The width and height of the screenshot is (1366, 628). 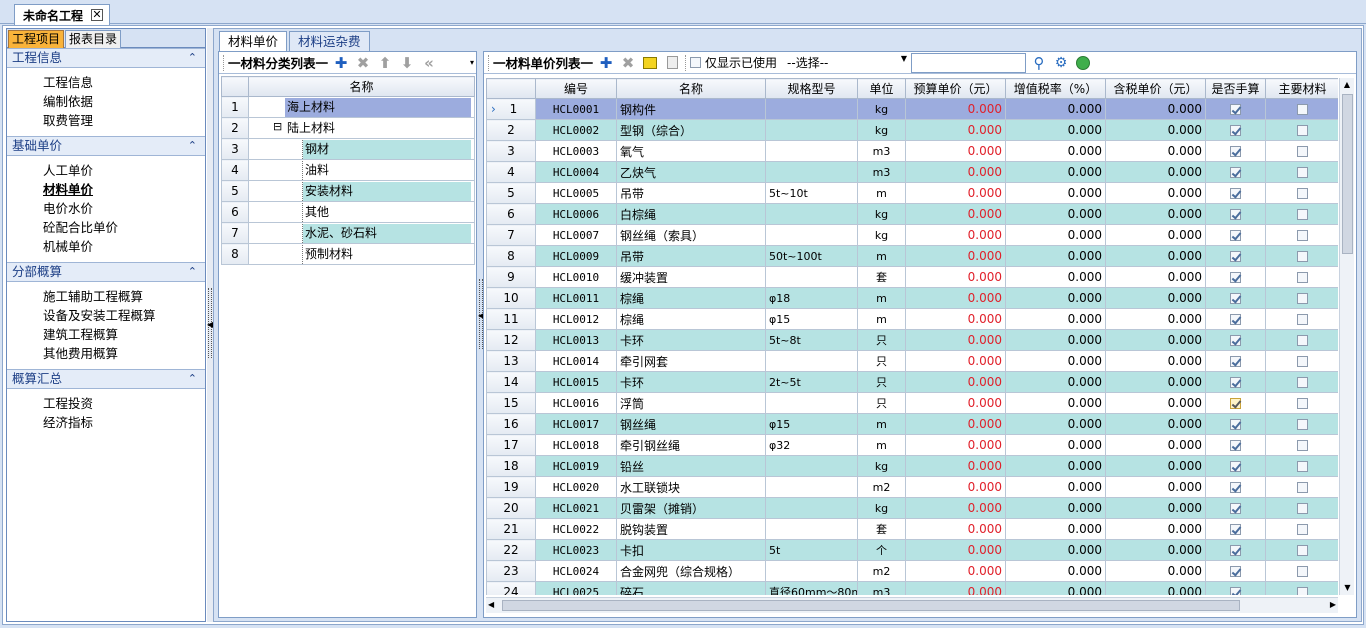 I want to click on outdent-icon: «, so click(x=429, y=63).